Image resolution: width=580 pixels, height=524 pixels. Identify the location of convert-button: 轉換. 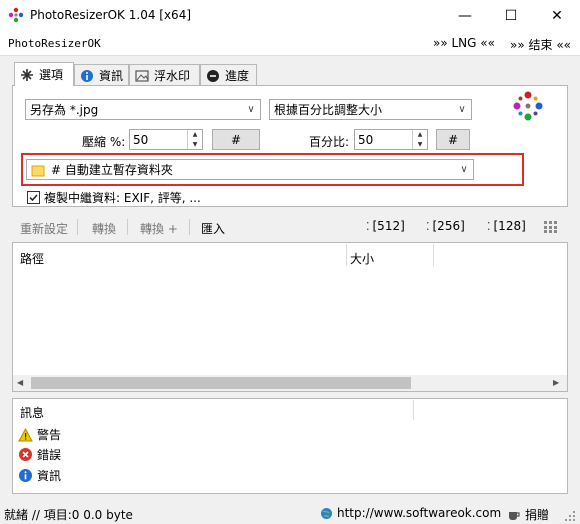
(104, 228).